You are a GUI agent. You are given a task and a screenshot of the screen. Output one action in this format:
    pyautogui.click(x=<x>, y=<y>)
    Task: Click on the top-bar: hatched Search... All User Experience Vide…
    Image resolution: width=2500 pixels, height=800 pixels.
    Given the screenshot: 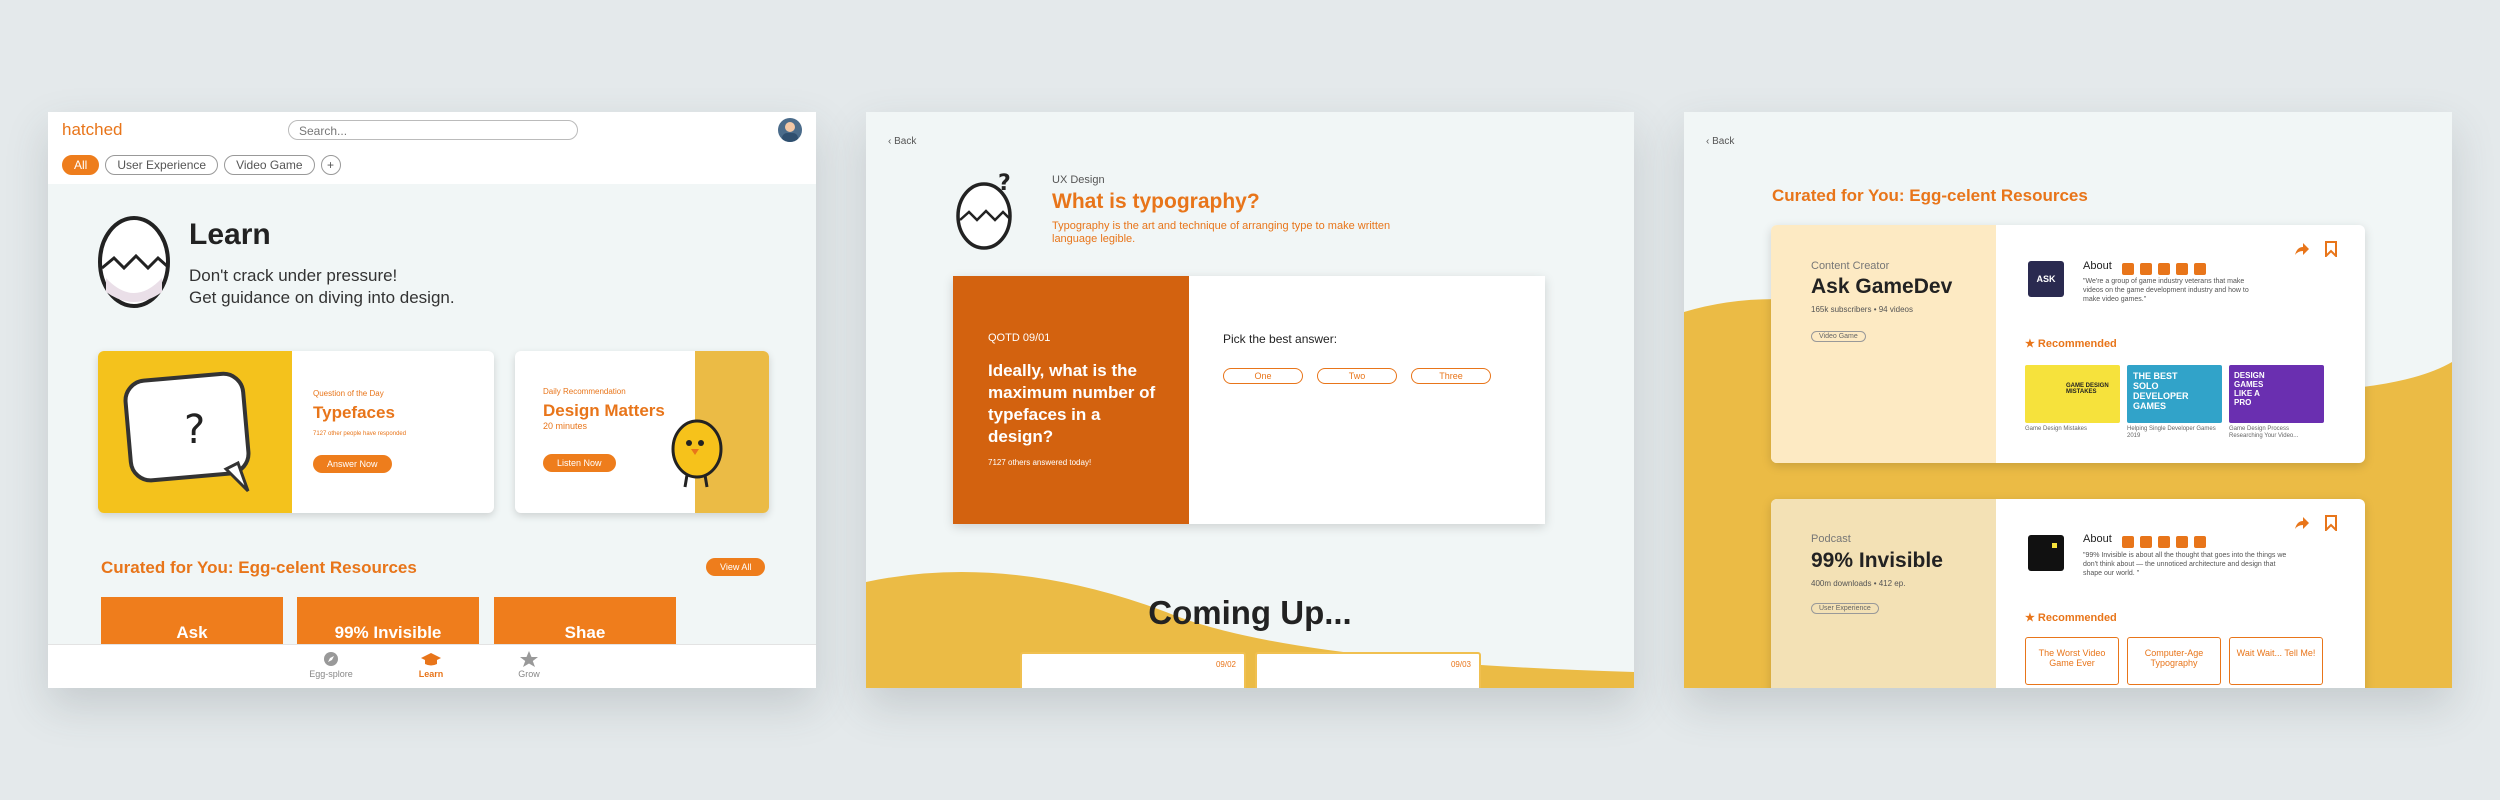 What is the action you would take?
    pyautogui.click(x=432, y=148)
    